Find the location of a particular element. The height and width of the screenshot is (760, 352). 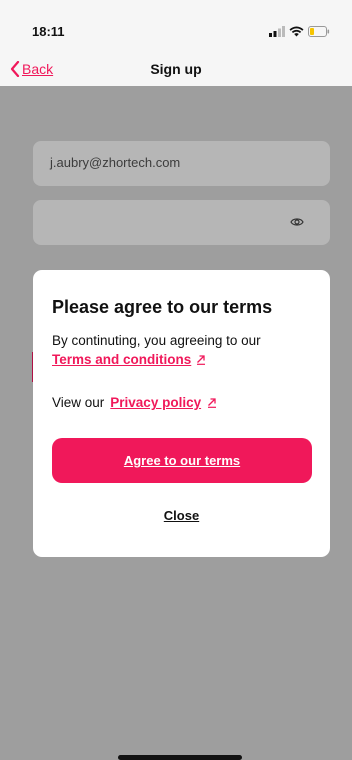

terms-link-row: Terms and conditions is located at coordinates (129, 359).